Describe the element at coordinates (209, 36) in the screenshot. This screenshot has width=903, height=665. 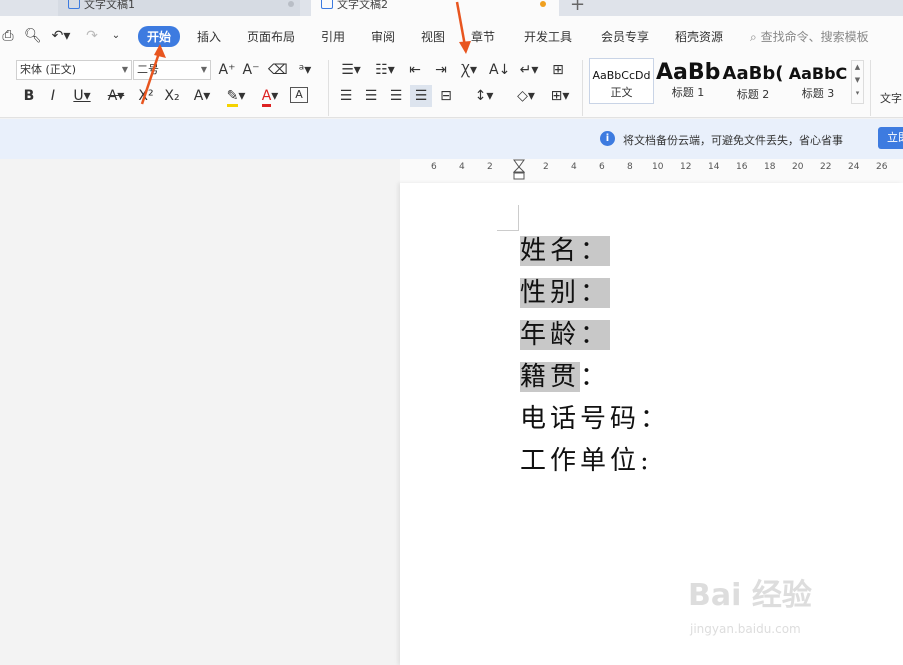
I see `menu-insert: 插入` at that location.